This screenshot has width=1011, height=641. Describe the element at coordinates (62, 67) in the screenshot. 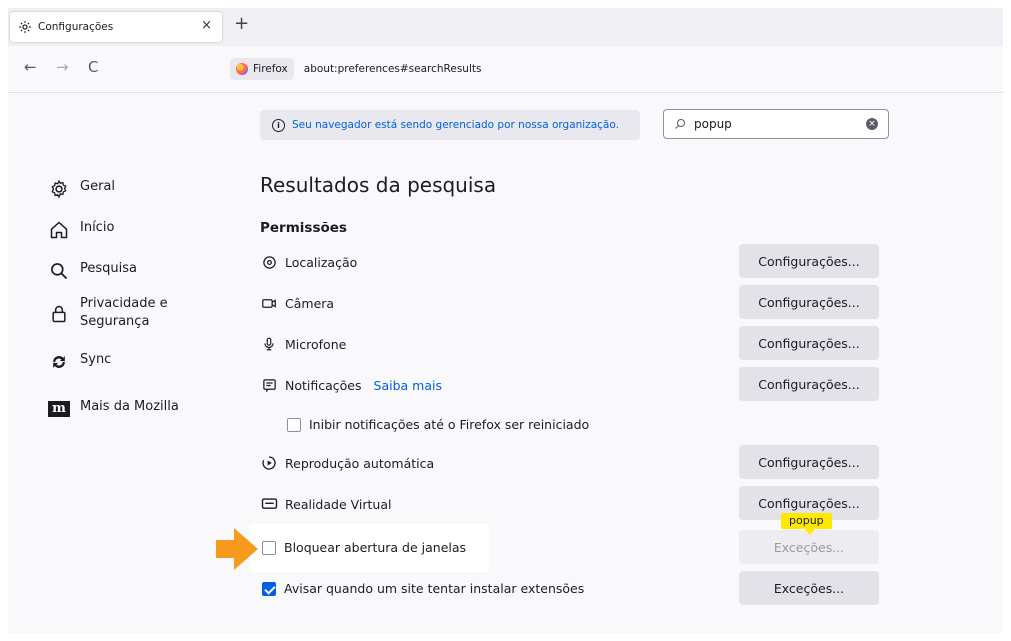

I see `forward-button: →` at that location.